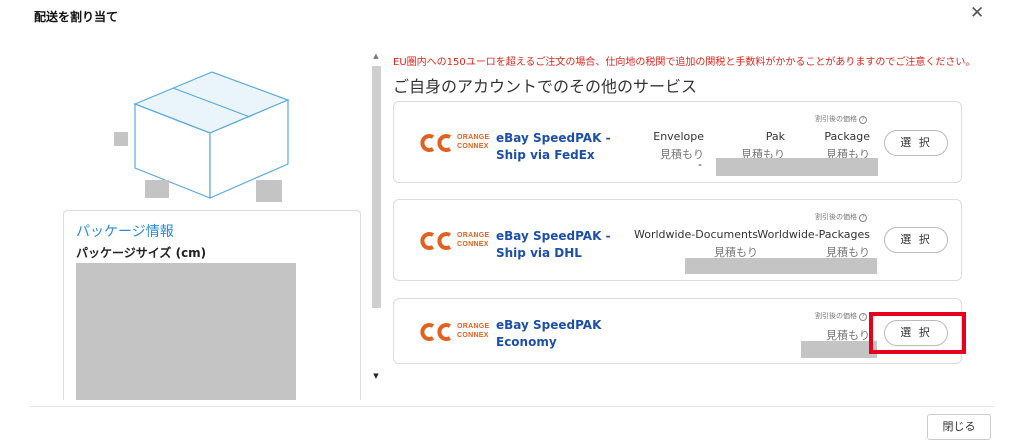  I want to click on other-services-heading: ご自身のアカウントでのその他のサービス, so click(545, 86).